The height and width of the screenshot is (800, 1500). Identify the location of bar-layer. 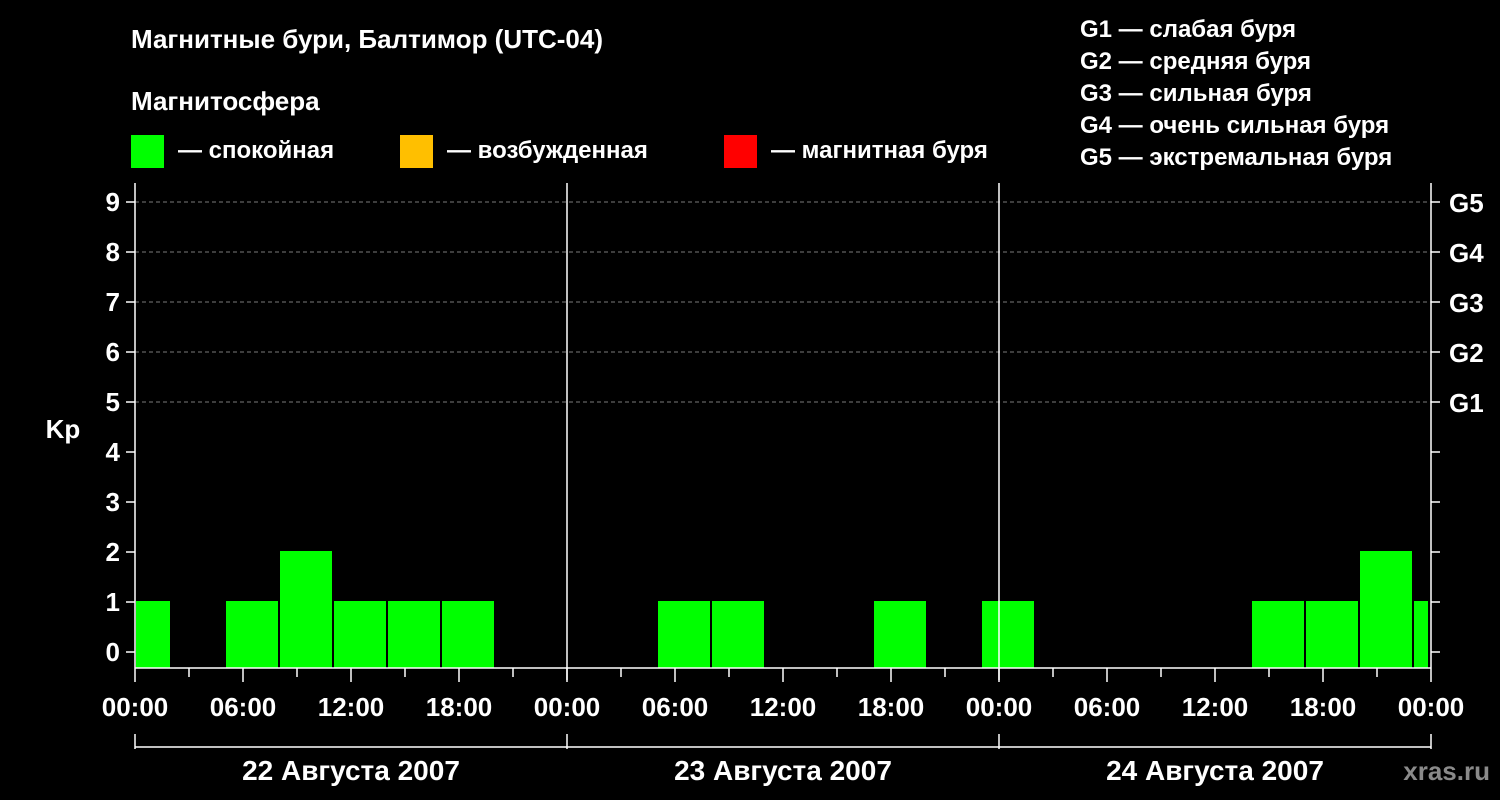
(782, 609).